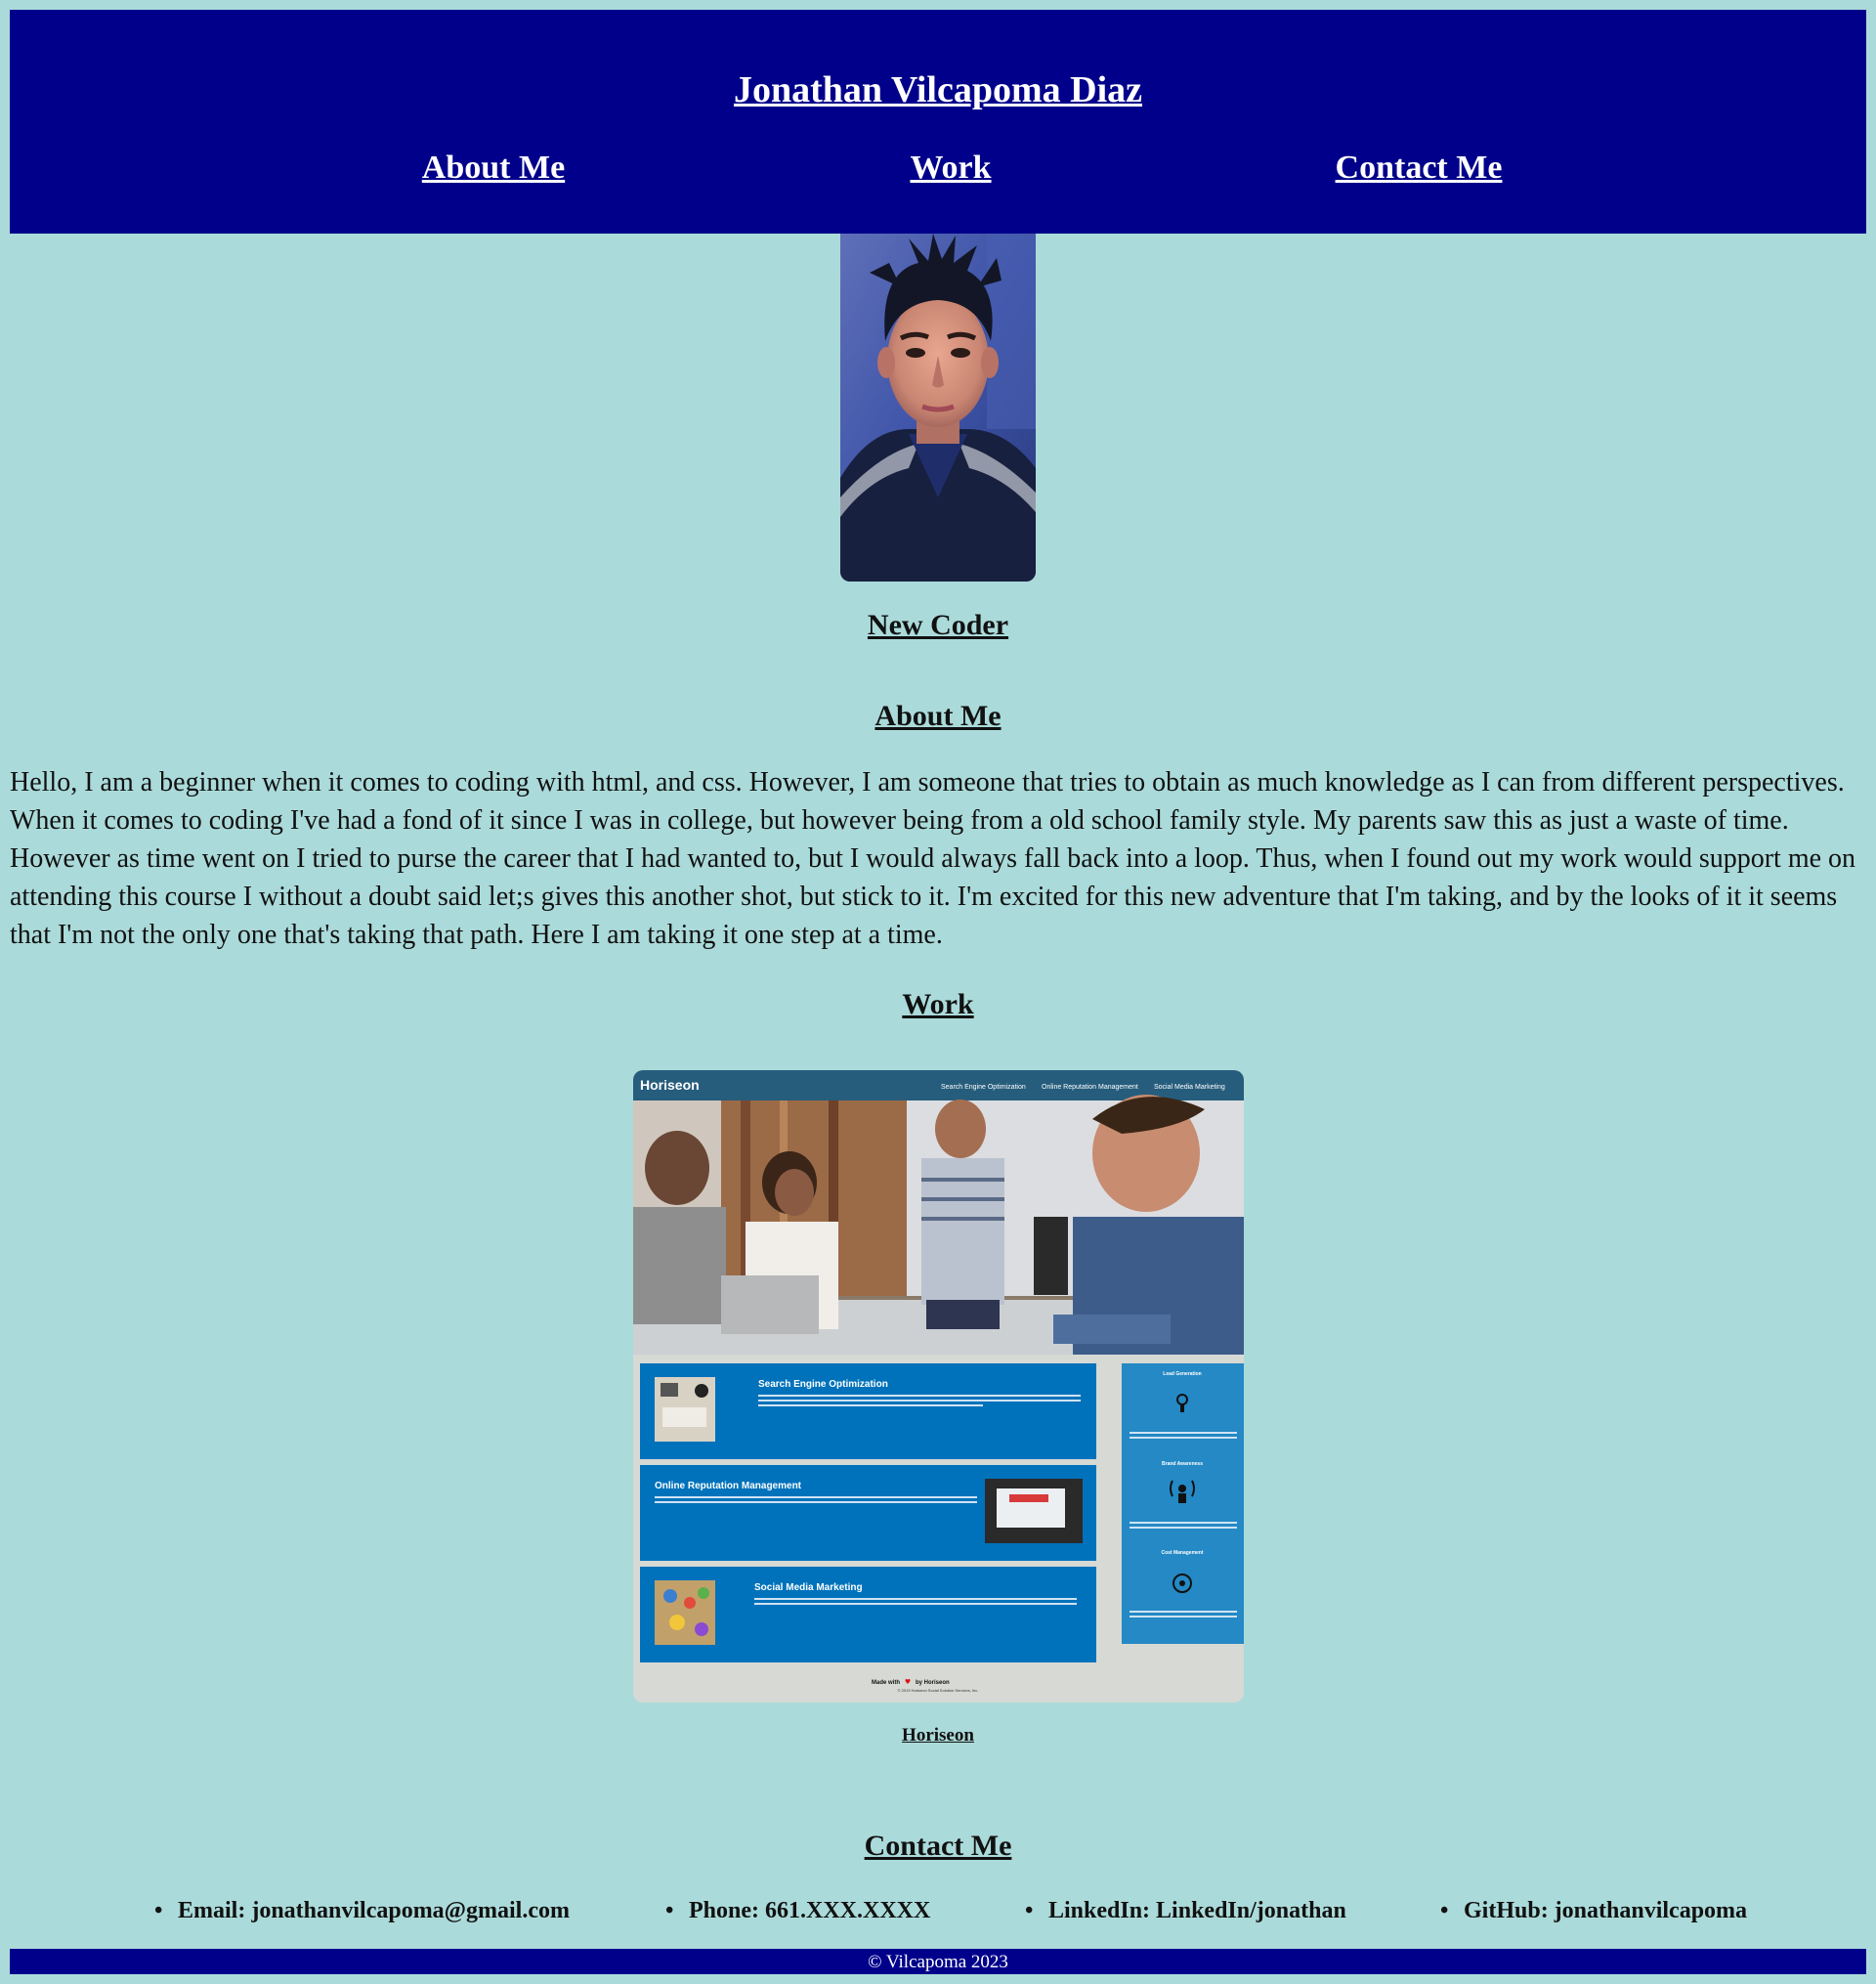 This screenshot has width=1876, height=1984. I want to click on sidebar-brand-title: Brand Awareness, so click(1182, 1464).